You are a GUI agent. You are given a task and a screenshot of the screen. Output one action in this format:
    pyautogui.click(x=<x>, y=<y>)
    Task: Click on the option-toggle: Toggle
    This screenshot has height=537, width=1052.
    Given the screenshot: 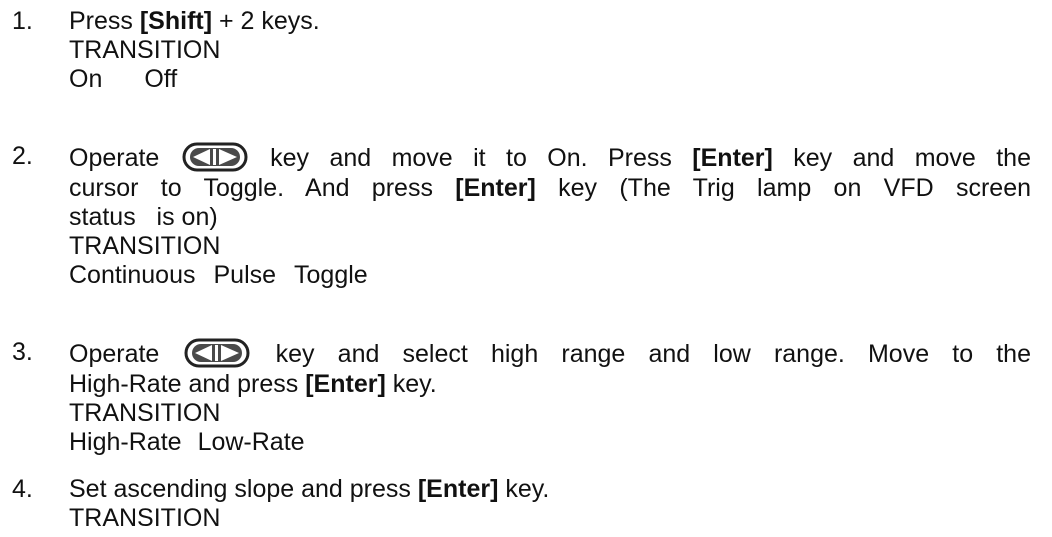 What is the action you would take?
    pyautogui.click(x=331, y=275)
    